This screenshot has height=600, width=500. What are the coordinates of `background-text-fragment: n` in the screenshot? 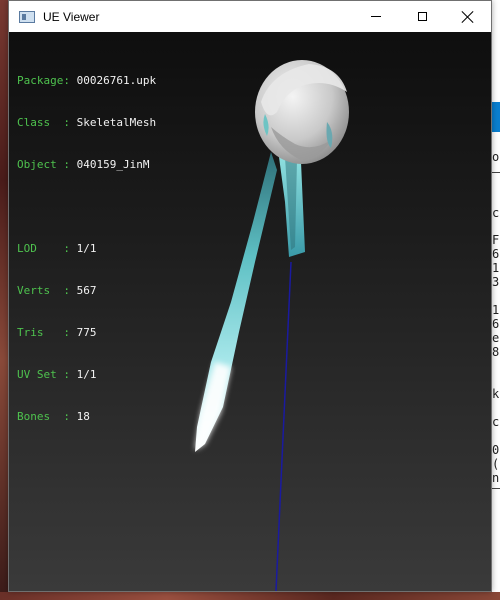 It's located at (496, 478).